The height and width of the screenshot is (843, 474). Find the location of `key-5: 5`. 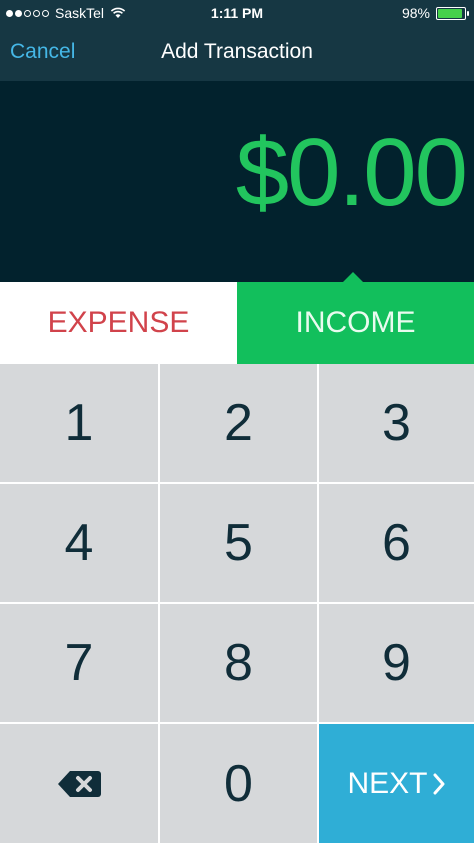

key-5: 5 is located at coordinates (238, 543).